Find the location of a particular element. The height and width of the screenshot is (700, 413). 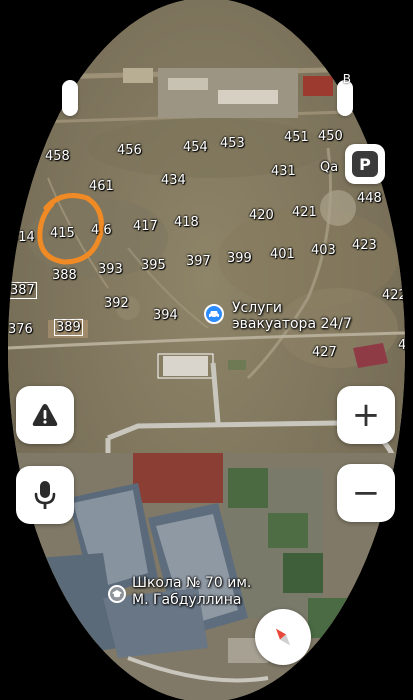

road-alert-button is located at coordinates (45, 415).